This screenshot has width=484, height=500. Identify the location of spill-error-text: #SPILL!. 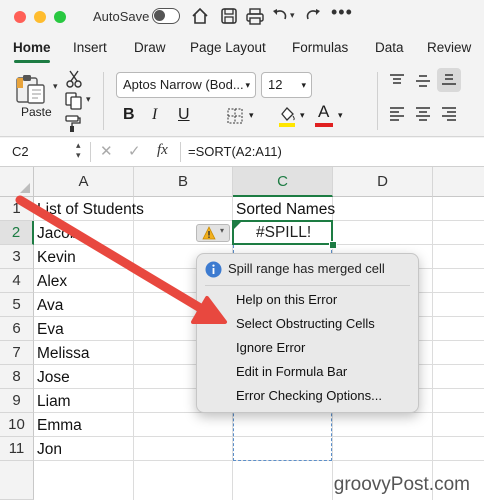
(284, 232).